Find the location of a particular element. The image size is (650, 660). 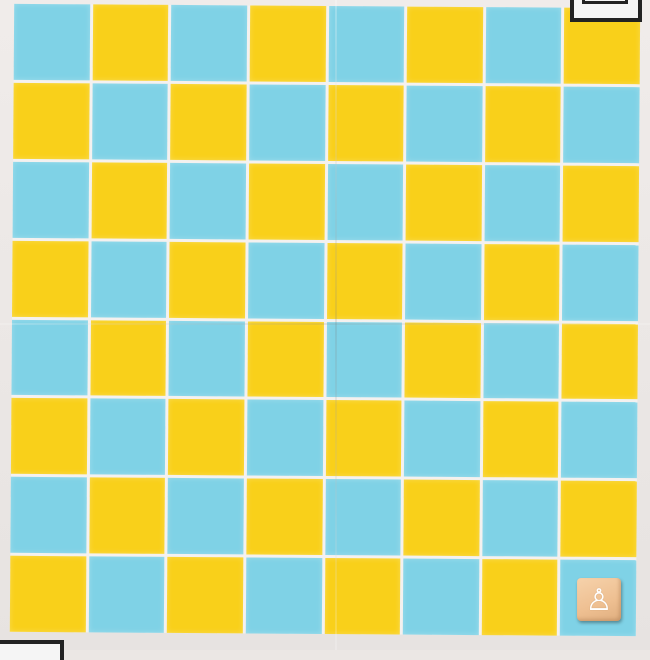

board-square-r8-c2 is located at coordinates (126, 594).